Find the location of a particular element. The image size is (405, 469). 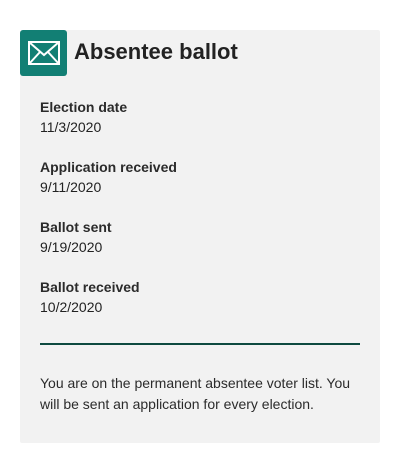

election-date-label: Election date is located at coordinates (84, 107).